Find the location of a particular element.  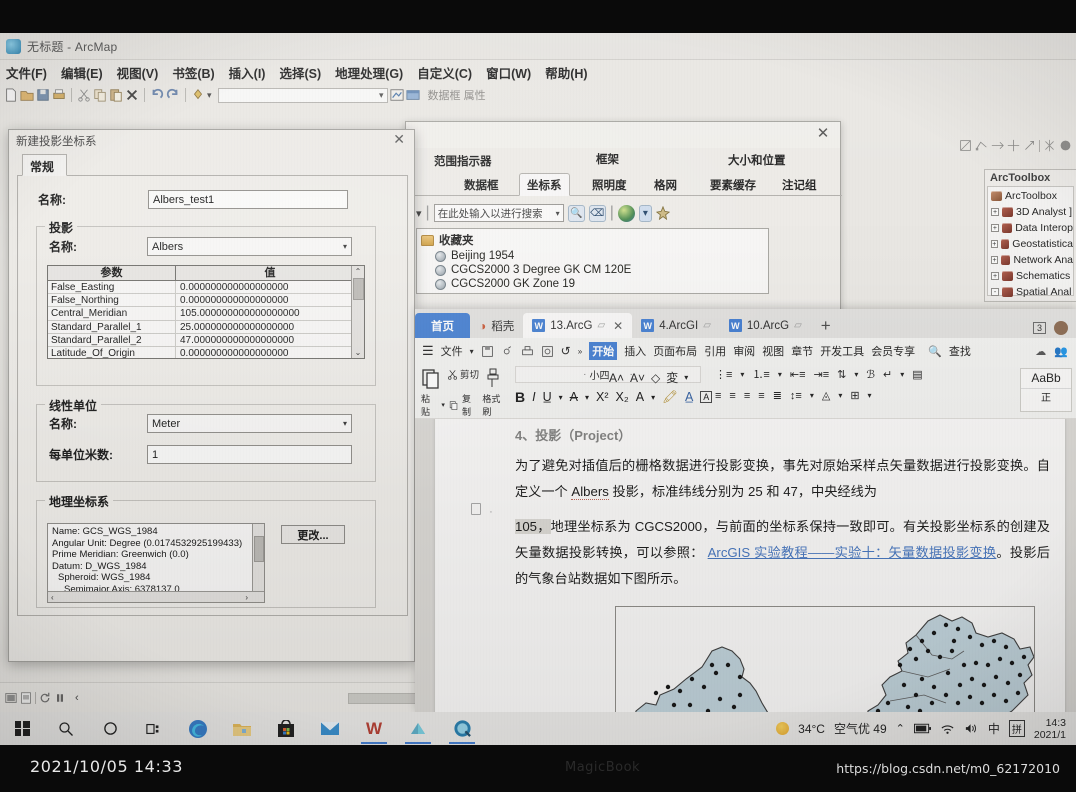

windows-taskbar: W 34°C 空气优 49 ⌃ 中 拼 14:3 2021/1 is located at coordinates (538, 728).